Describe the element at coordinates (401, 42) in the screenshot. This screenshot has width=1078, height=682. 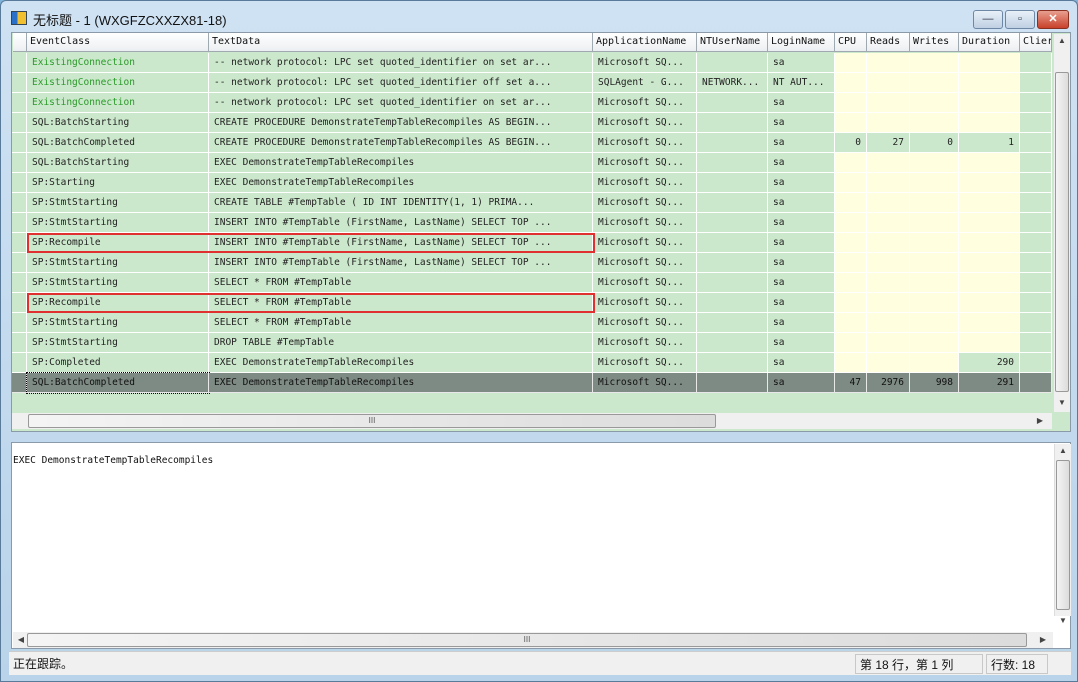
I see `column-header-textdata: TextData` at that location.